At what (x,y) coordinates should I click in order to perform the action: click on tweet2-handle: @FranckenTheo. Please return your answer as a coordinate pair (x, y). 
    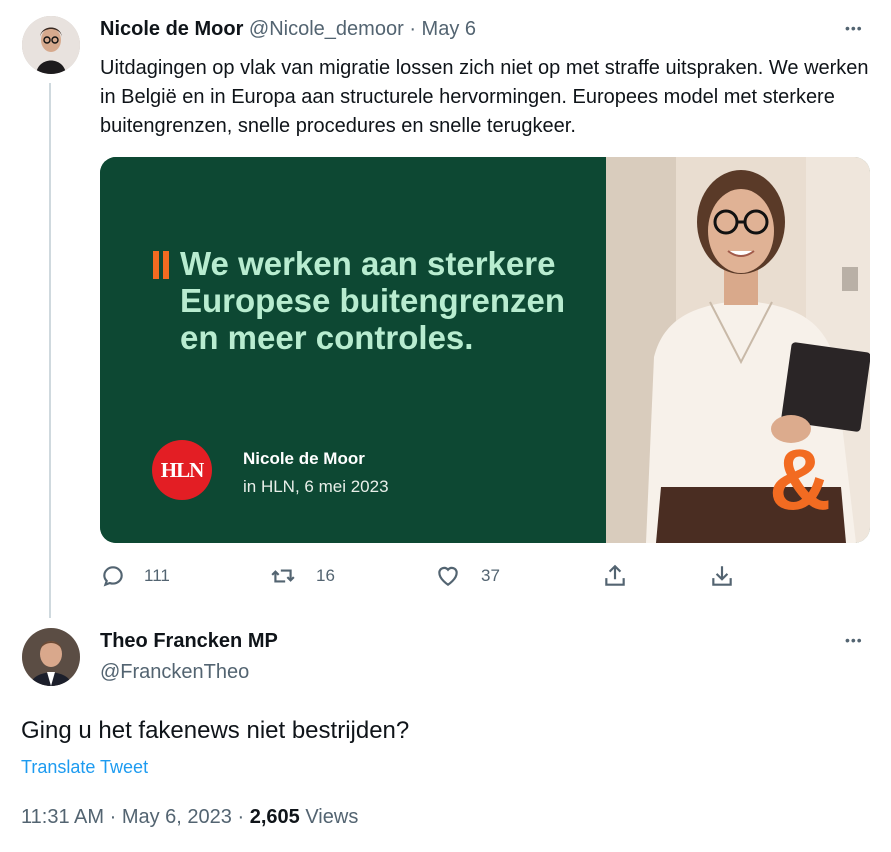
    Looking at the image, I should click on (174, 672).